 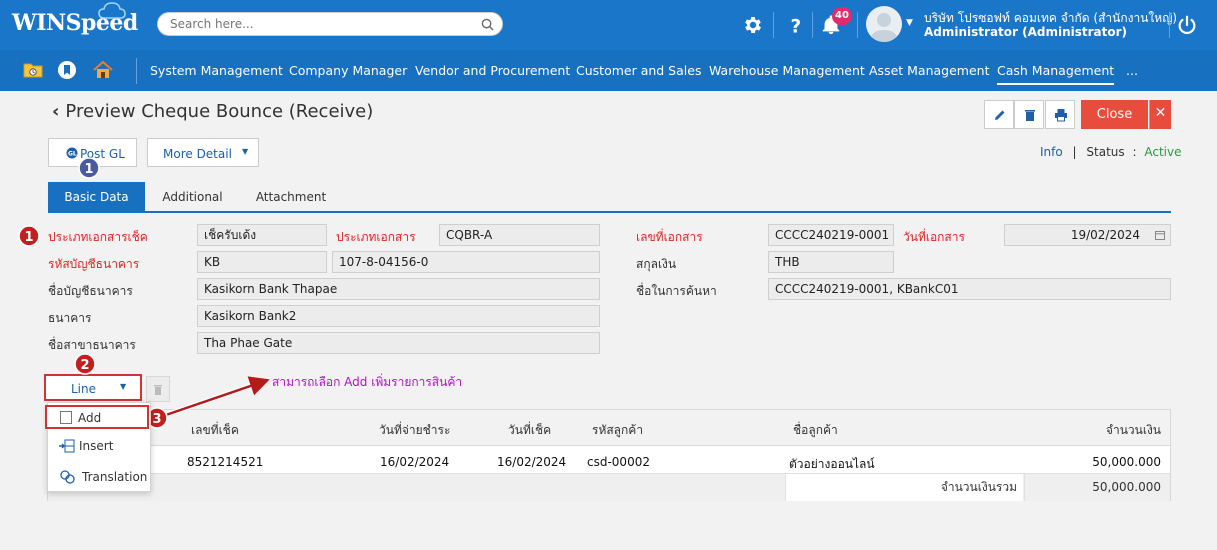 What do you see at coordinates (66, 417) in the screenshot?
I see `new-document-icon` at bounding box center [66, 417].